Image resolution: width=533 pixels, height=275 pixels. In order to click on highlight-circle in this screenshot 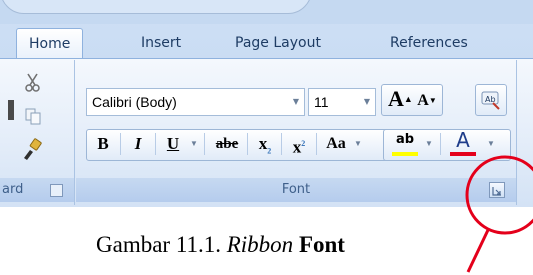, I will do `click(499, 195)`.